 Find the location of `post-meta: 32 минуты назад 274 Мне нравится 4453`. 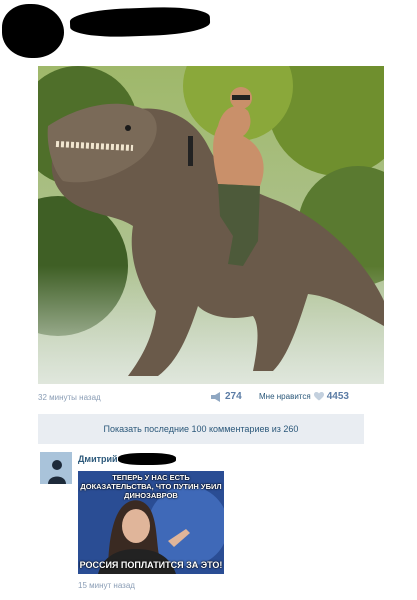

post-meta: 32 минуты назад 274 Мне нравится 4453 is located at coordinates (211, 398).